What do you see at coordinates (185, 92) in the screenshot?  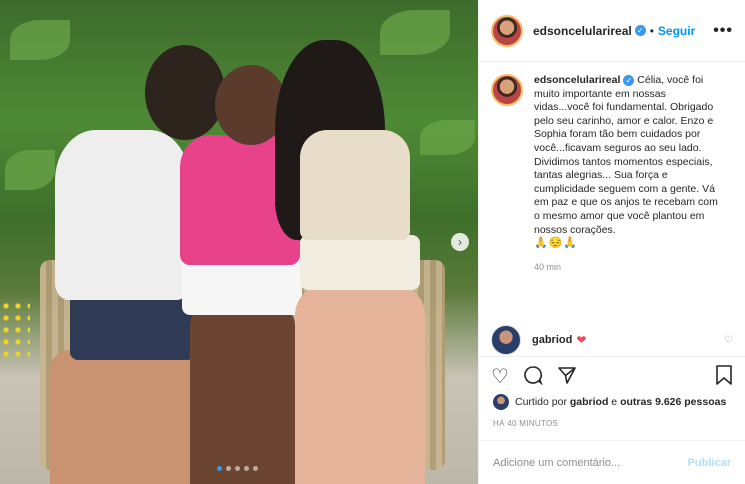 I see `person-left-head` at bounding box center [185, 92].